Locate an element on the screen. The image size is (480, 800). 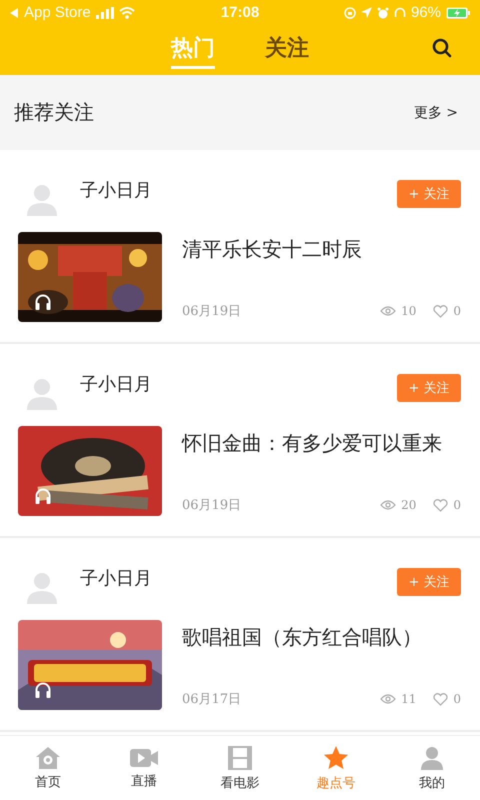
nav-tab: 我的 is located at coordinates (432, 768).